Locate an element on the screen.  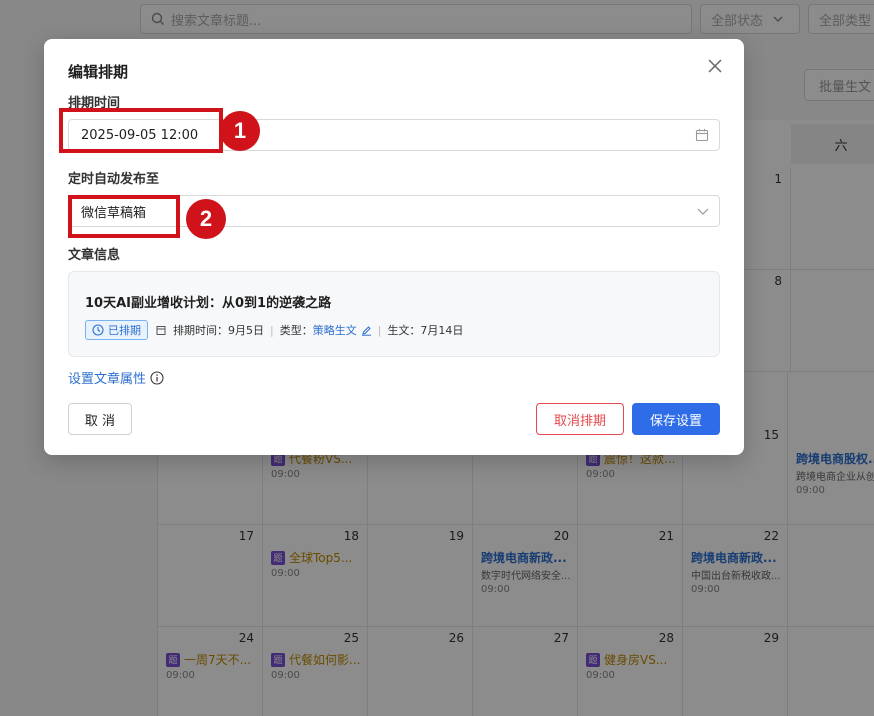
clock-icon is located at coordinates (98, 330).